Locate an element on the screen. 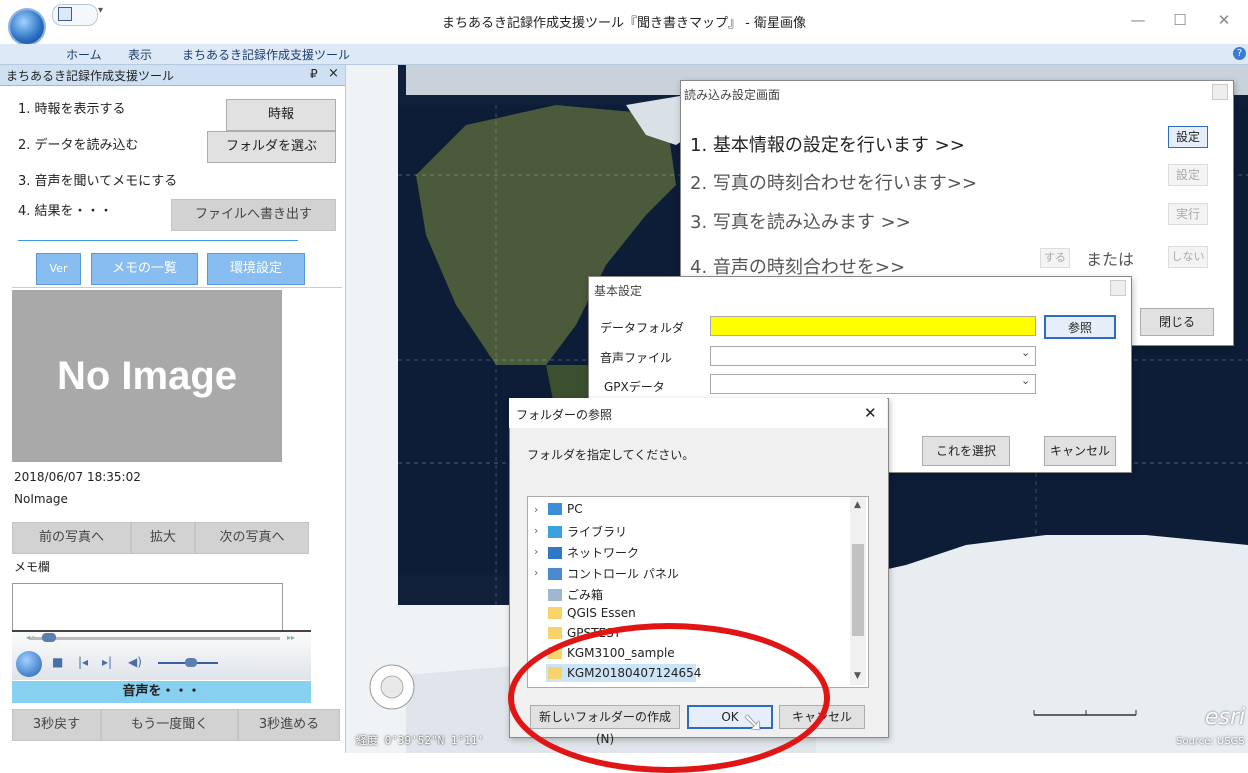 Image resolution: width=1248 pixels, height=773 pixels. network-icon is located at coordinates (555, 553).